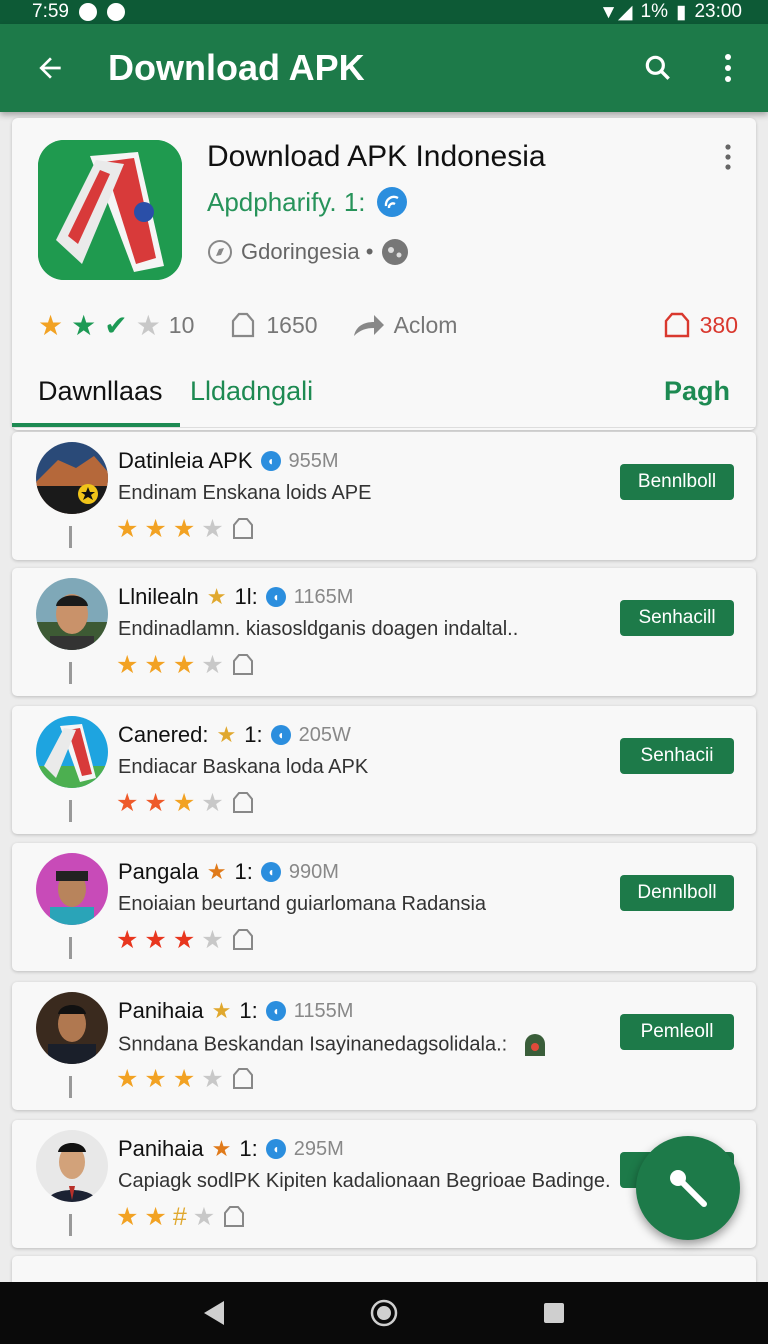 The image size is (768, 1344). I want to click on battery-icon: ▮, so click(681, 12).